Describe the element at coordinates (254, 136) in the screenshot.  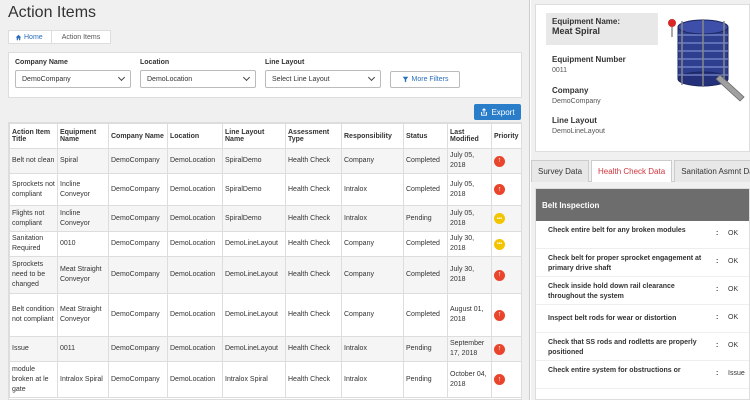
I see `header-layout: Line Layout Name` at that location.